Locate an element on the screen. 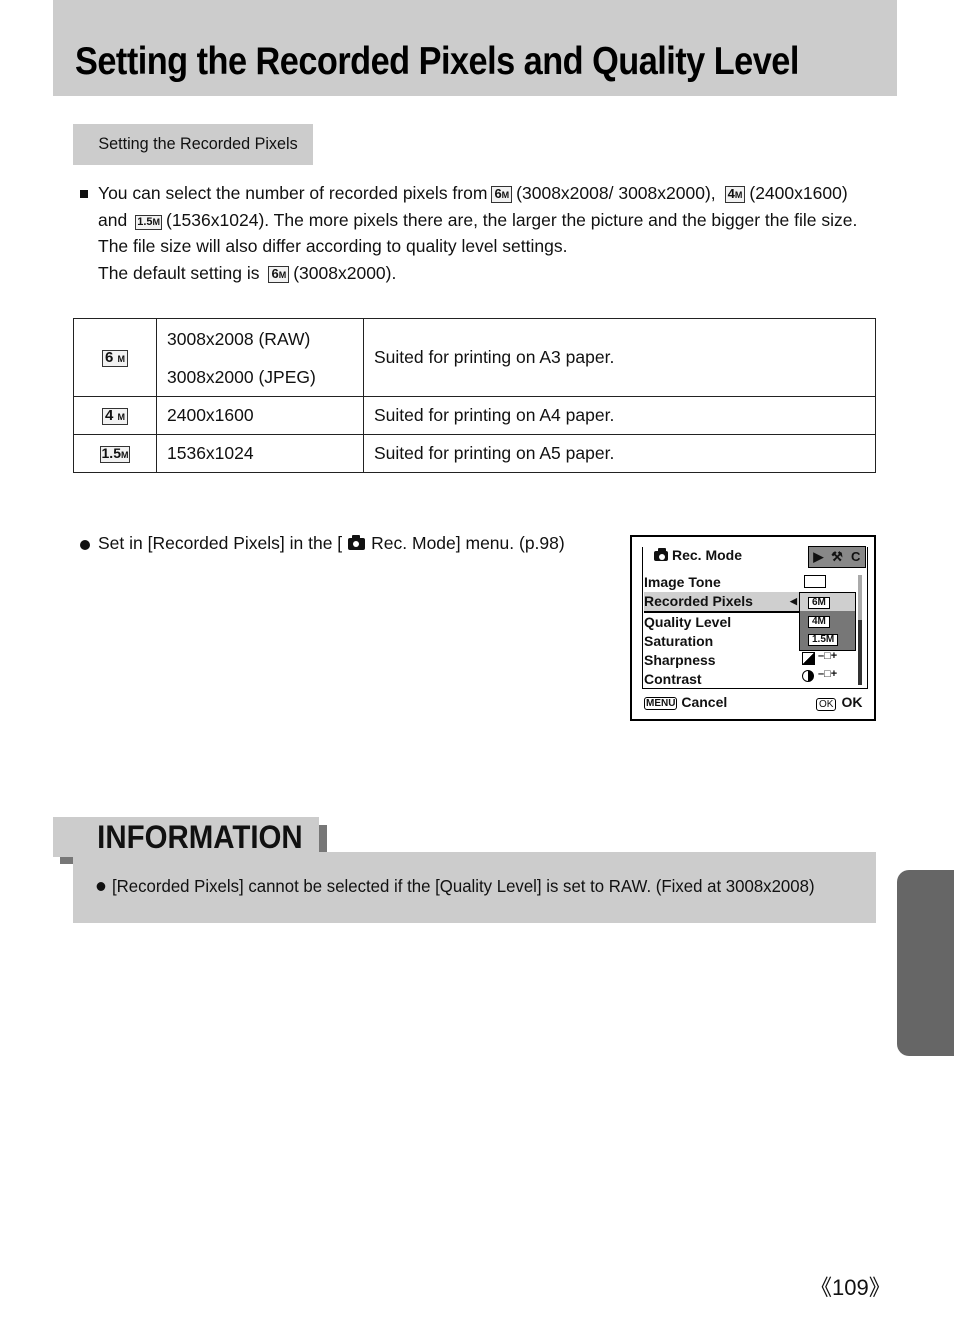 This screenshot has width=954, height=1332. information-heading: INFORMATION is located at coordinates (186, 837).